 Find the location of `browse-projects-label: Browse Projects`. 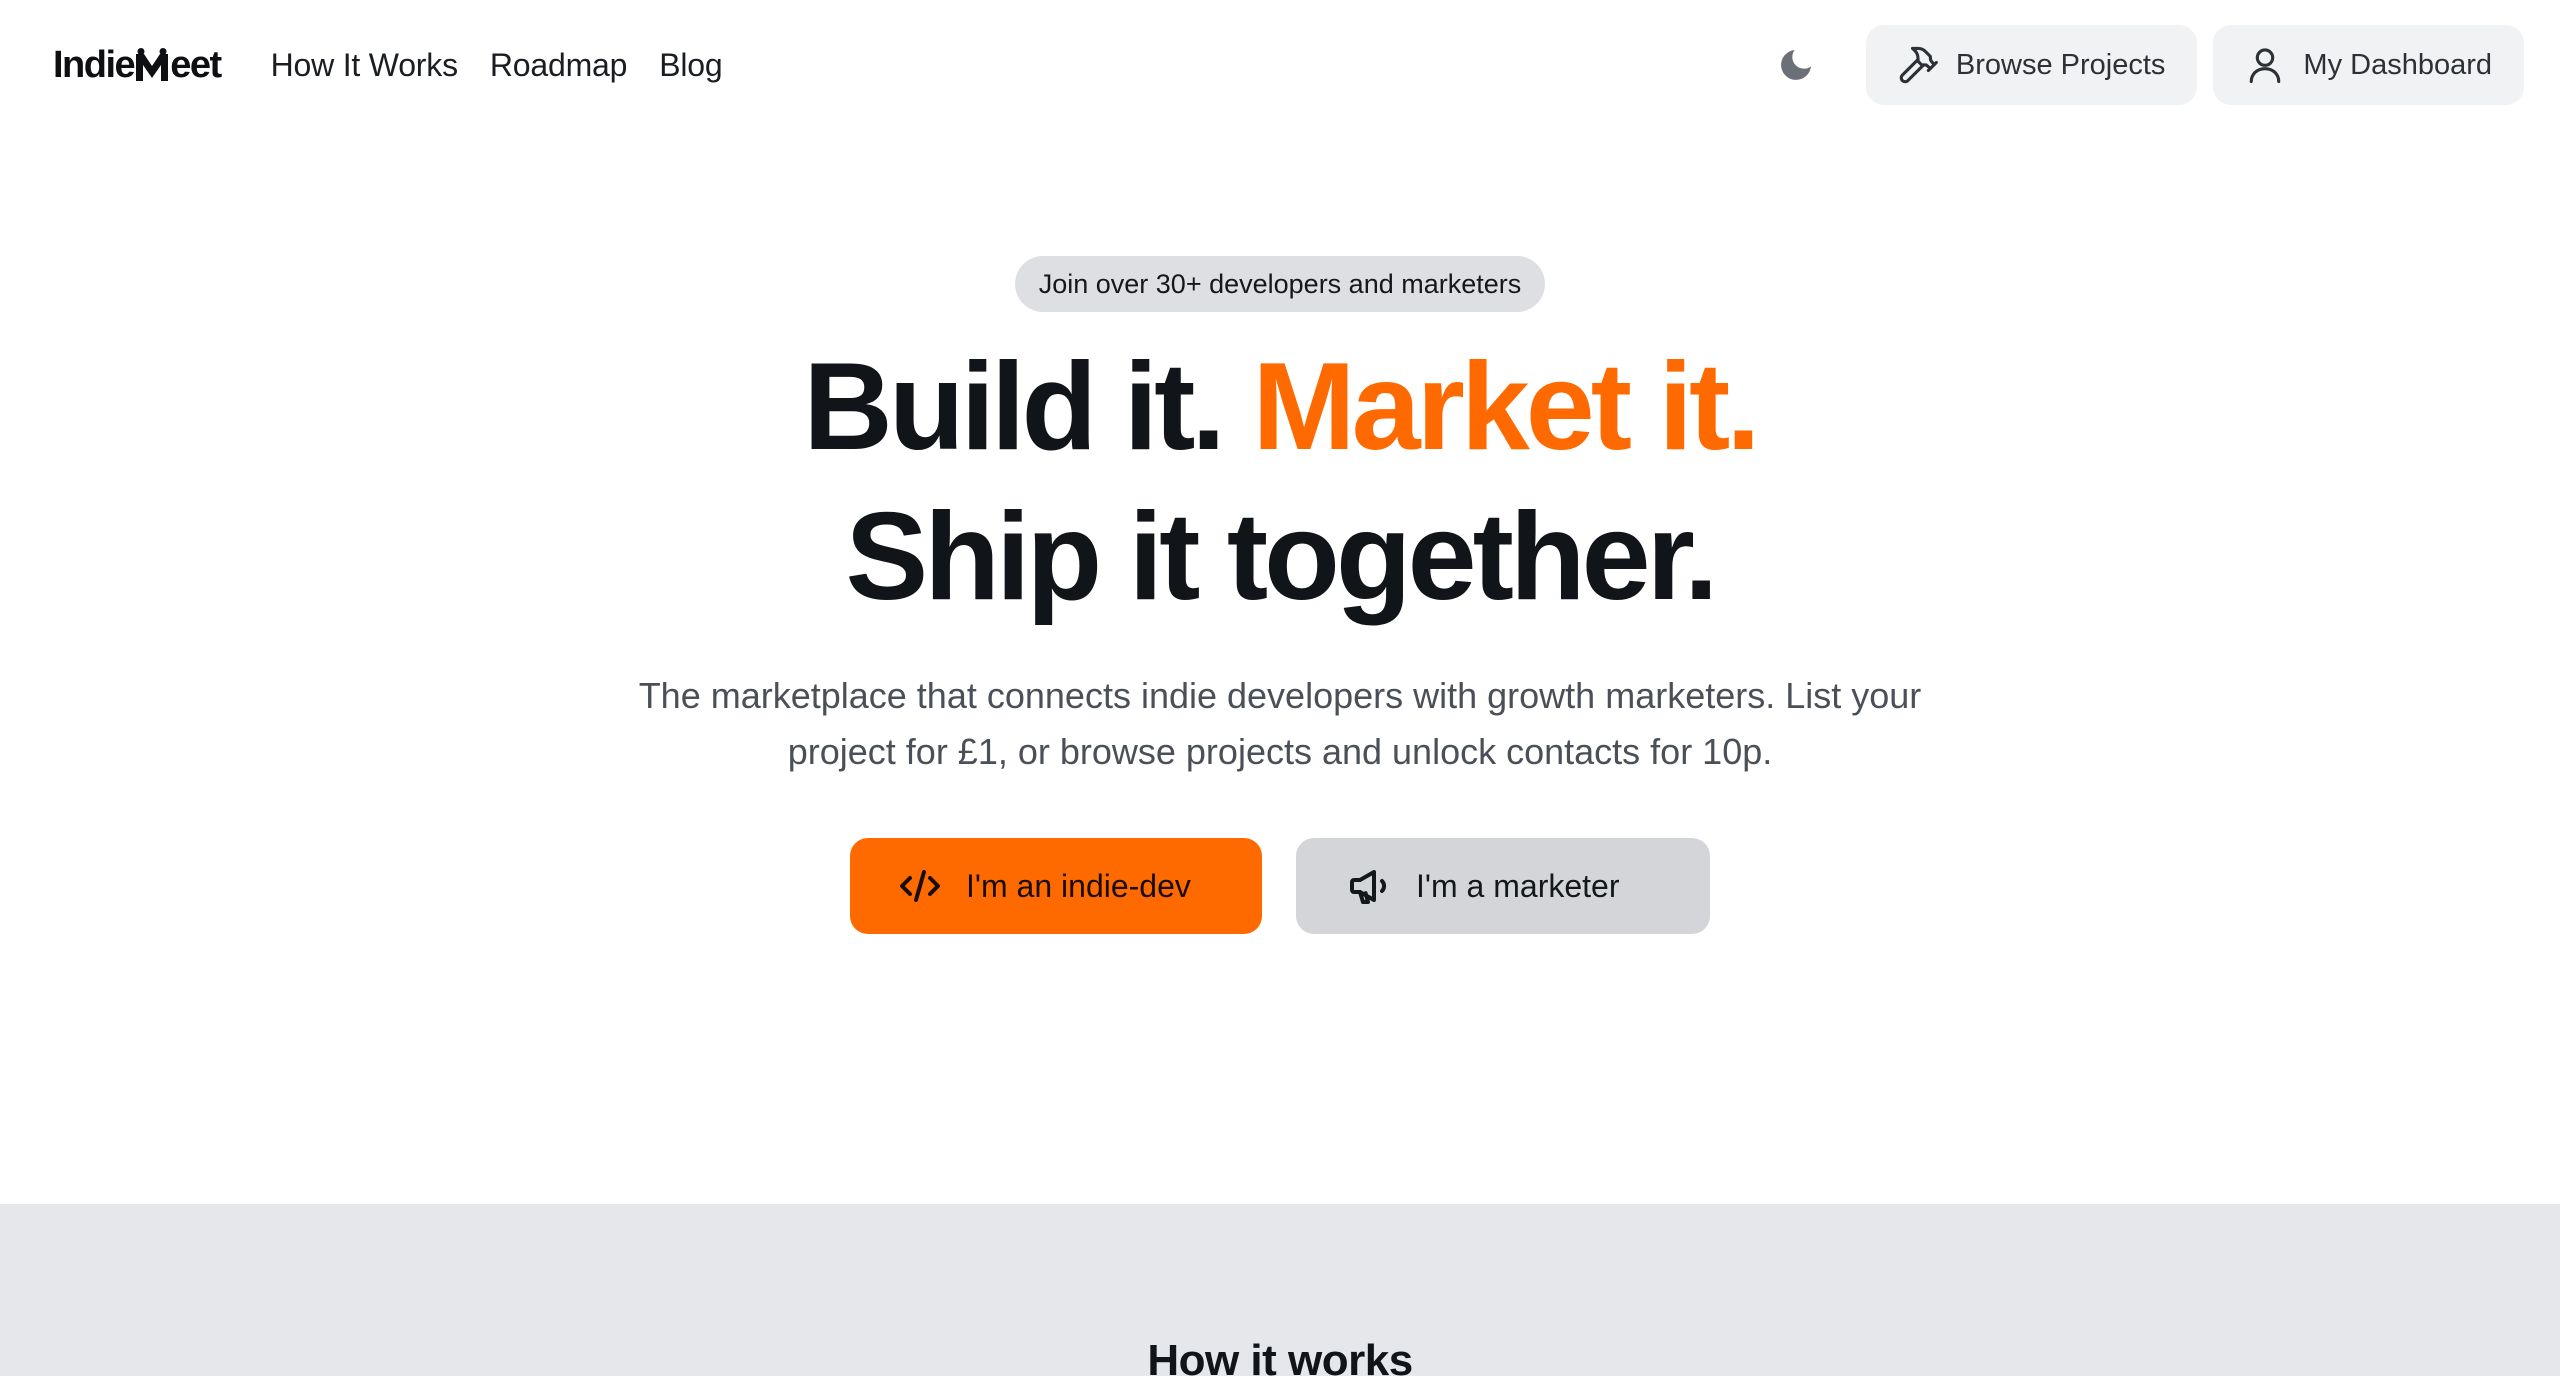

browse-projects-label: Browse Projects is located at coordinates (2060, 64).